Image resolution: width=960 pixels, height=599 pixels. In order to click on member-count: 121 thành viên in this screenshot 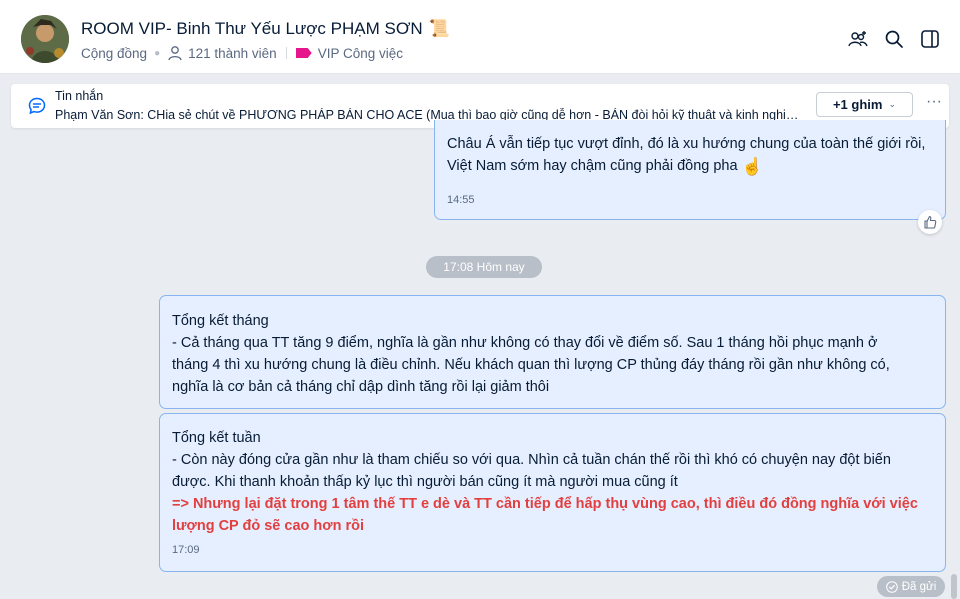, I will do `click(232, 53)`.